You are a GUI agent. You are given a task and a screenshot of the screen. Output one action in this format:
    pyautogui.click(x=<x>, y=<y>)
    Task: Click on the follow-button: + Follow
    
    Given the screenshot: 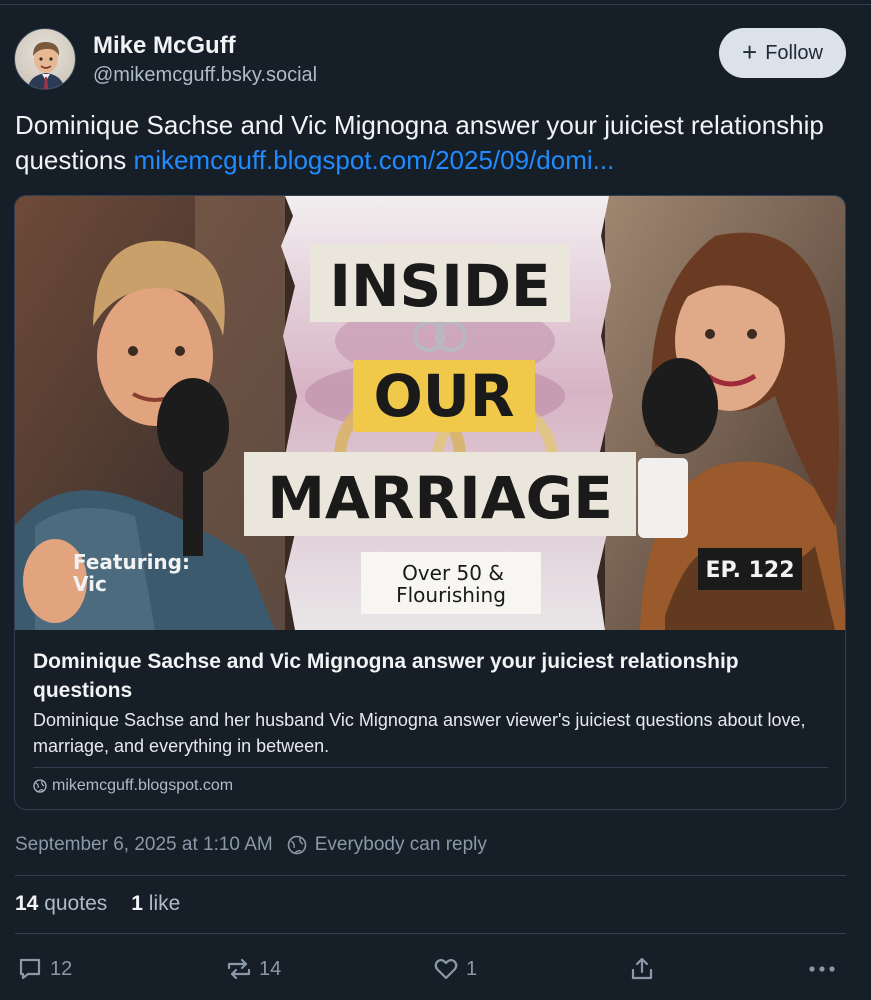 What is the action you would take?
    pyautogui.click(x=782, y=53)
    